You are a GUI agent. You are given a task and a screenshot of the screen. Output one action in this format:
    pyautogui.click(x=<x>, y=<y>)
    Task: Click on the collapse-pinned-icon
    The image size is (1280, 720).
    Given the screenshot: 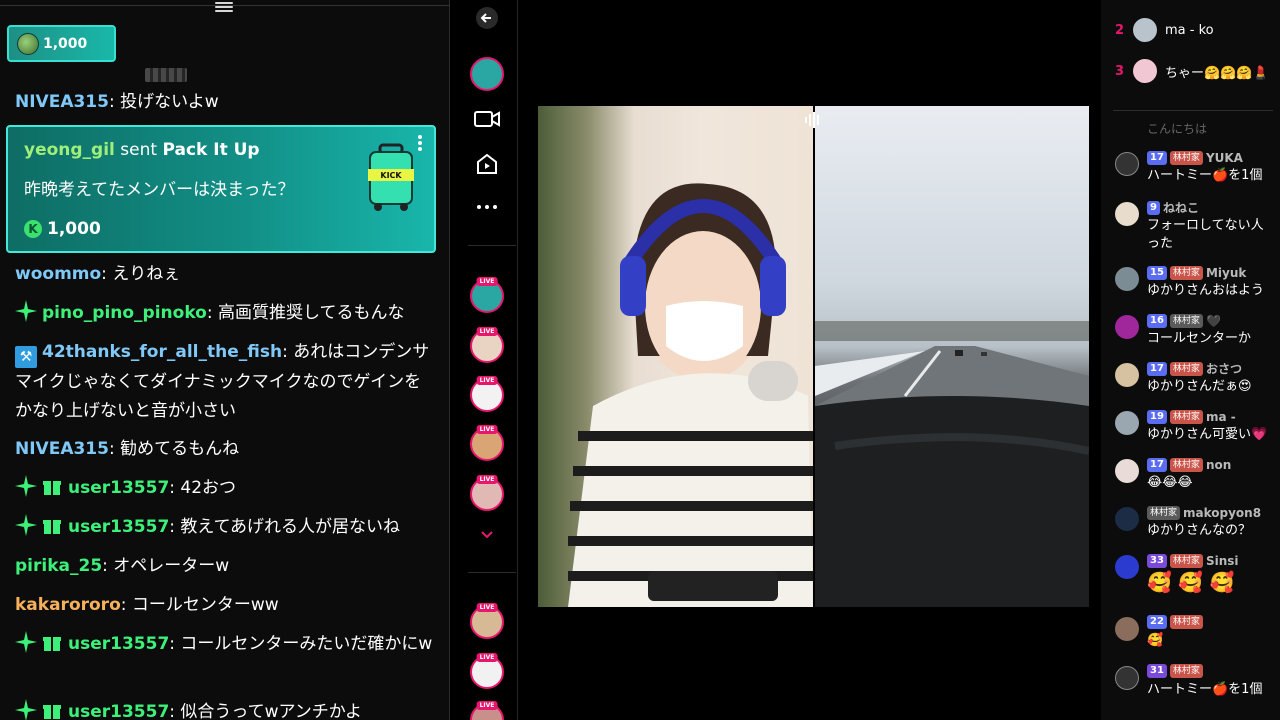 What is the action you would take?
    pyautogui.click(x=224, y=7)
    